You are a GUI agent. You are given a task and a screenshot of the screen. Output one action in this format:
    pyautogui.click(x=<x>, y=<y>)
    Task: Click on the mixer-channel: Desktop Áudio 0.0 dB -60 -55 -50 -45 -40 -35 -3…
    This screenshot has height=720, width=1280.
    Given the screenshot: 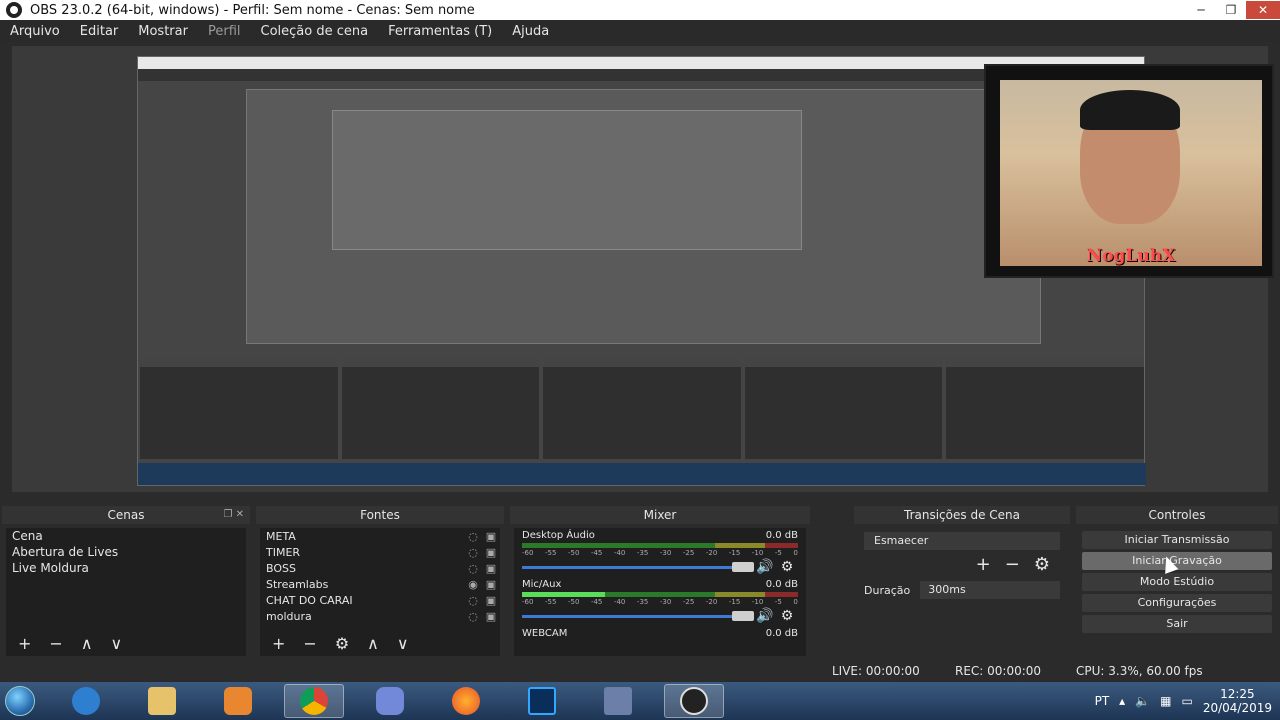 What is the action you would take?
    pyautogui.click(x=660, y=552)
    